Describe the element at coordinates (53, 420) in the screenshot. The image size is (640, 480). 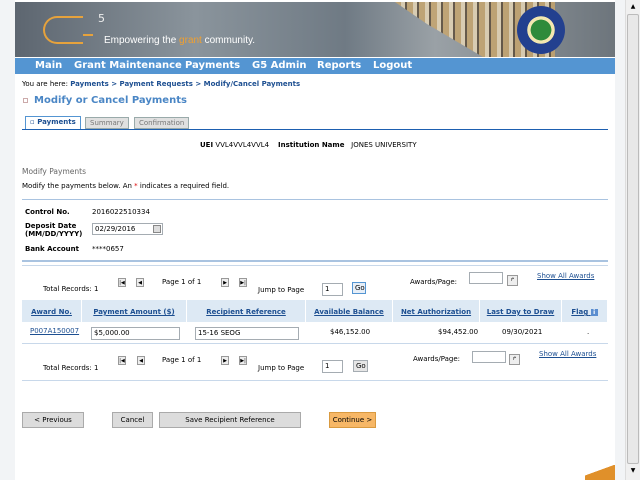
I see `previous-button: < Previous` at that location.